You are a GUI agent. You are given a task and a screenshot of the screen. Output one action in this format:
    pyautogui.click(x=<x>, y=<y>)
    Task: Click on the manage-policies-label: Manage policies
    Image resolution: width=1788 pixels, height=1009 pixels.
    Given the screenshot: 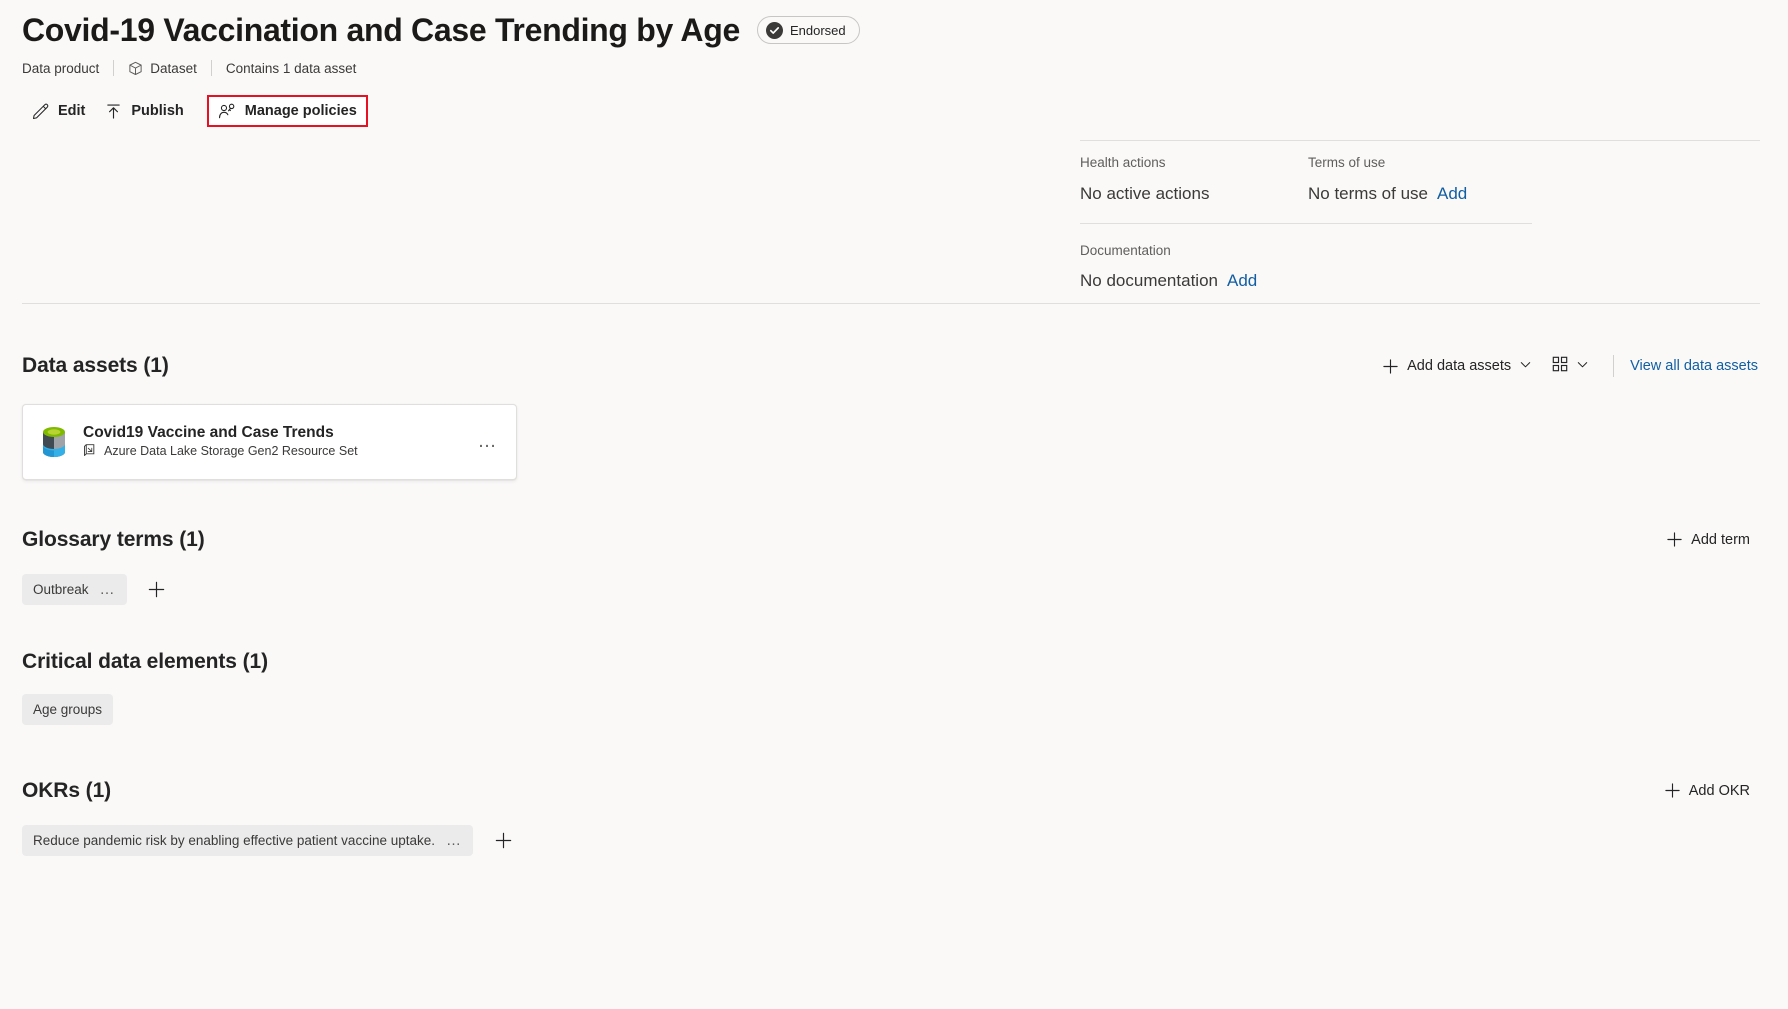 What is the action you would take?
    pyautogui.click(x=300, y=111)
    